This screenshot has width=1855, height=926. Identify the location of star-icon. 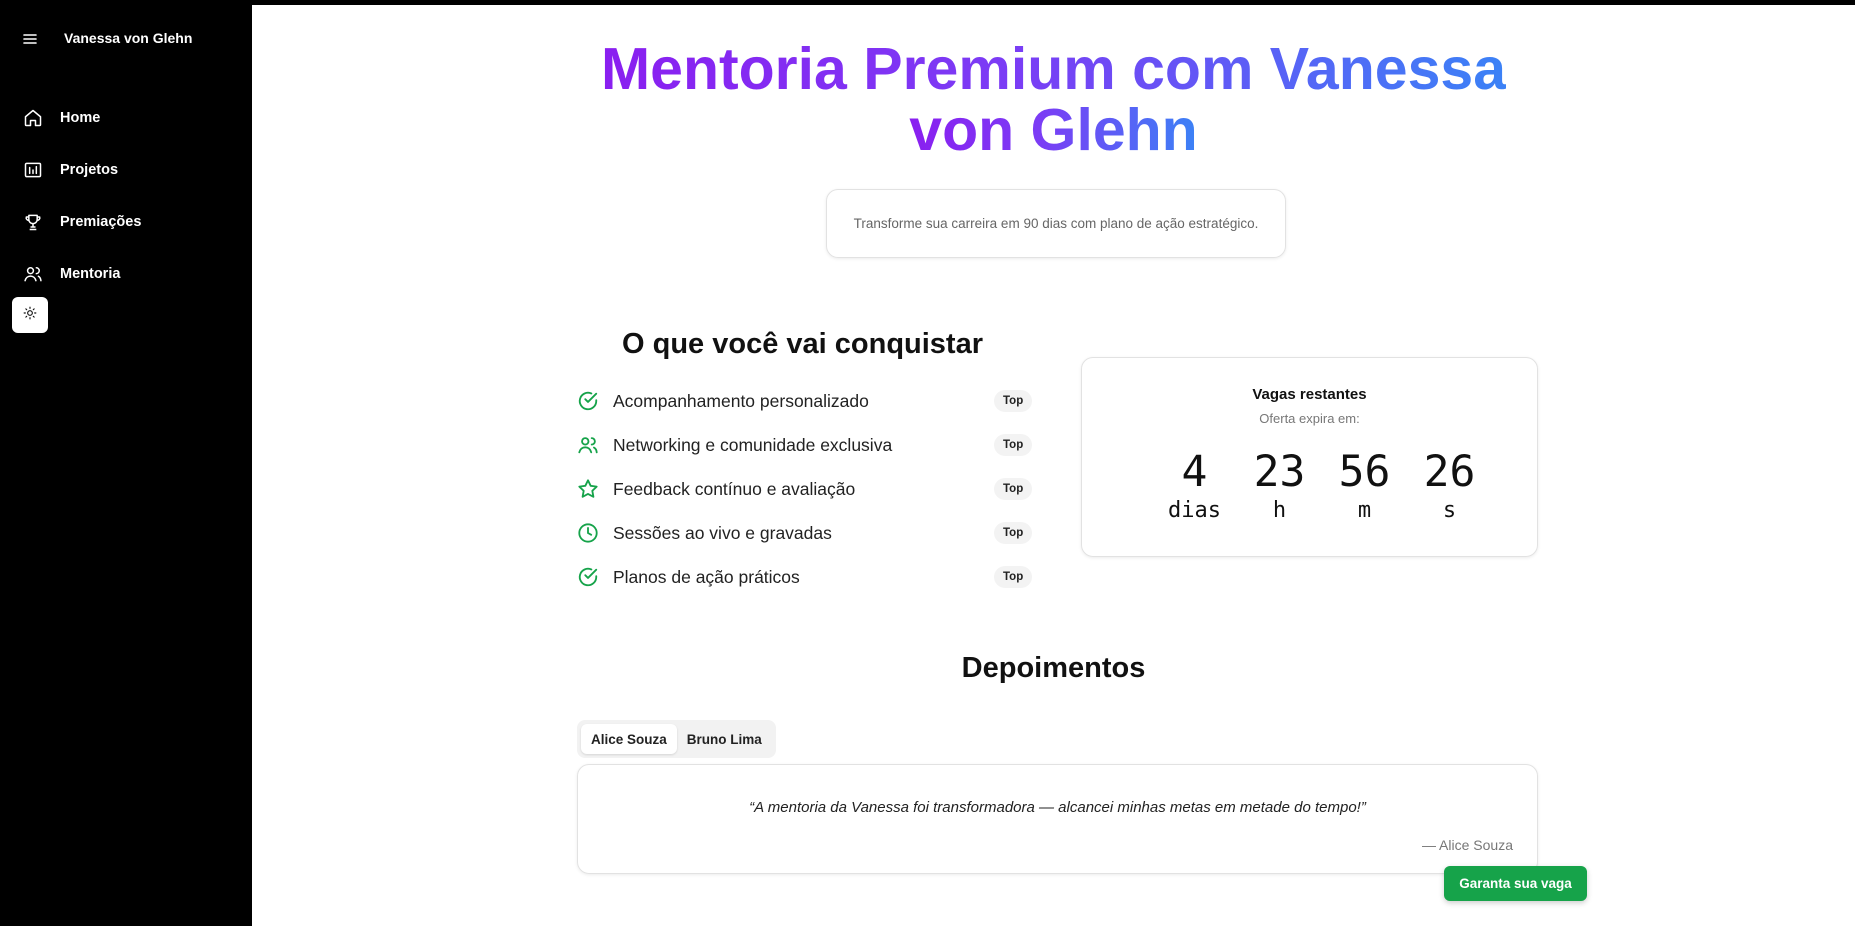
(588, 489).